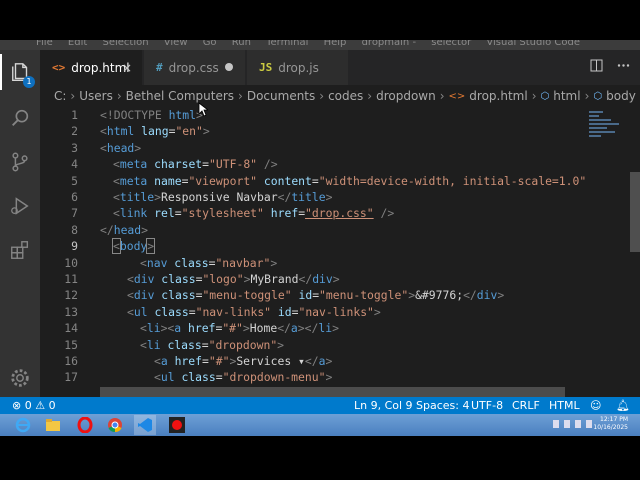 This screenshot has height=480, width=640. Describe the element at coordinates (180, 96) in the screenshot. I see `breadcrumb-user: Bethel Computers` at that location.